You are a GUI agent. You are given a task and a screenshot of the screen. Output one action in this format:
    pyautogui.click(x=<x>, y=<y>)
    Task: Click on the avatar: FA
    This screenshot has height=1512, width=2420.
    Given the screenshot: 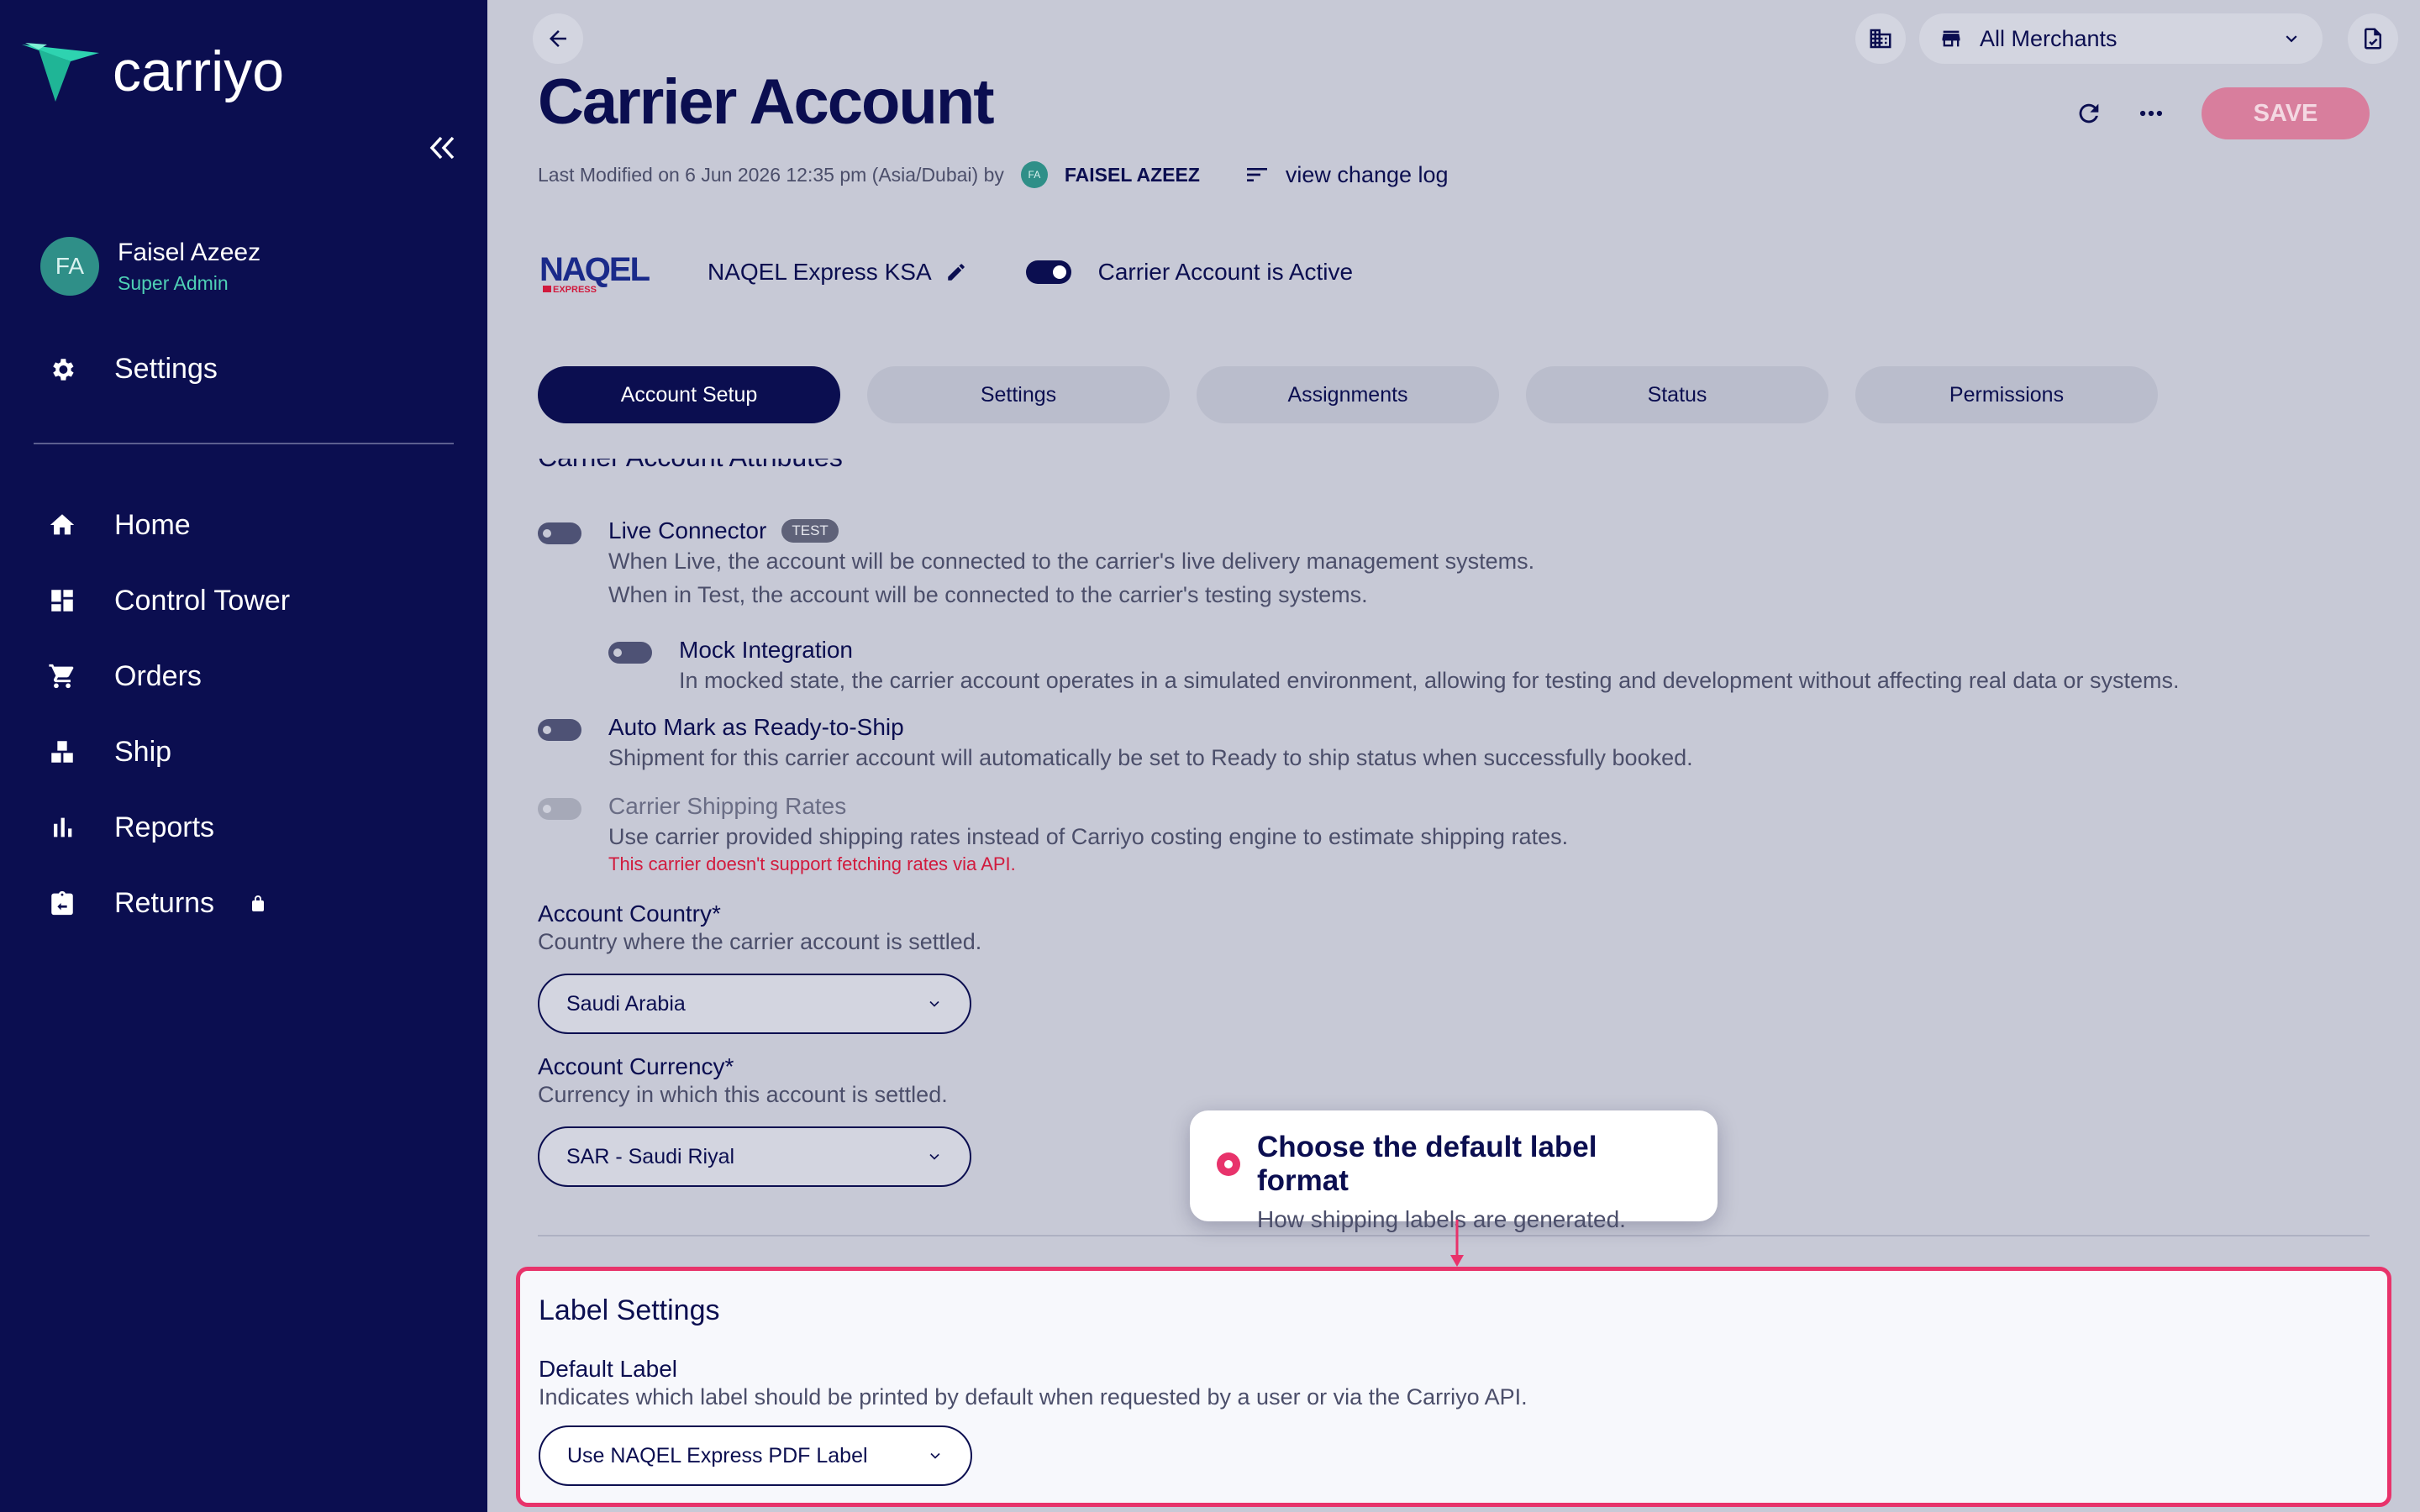 What is the action you would take?
    pyautogui.click(x=69, y=266)
    